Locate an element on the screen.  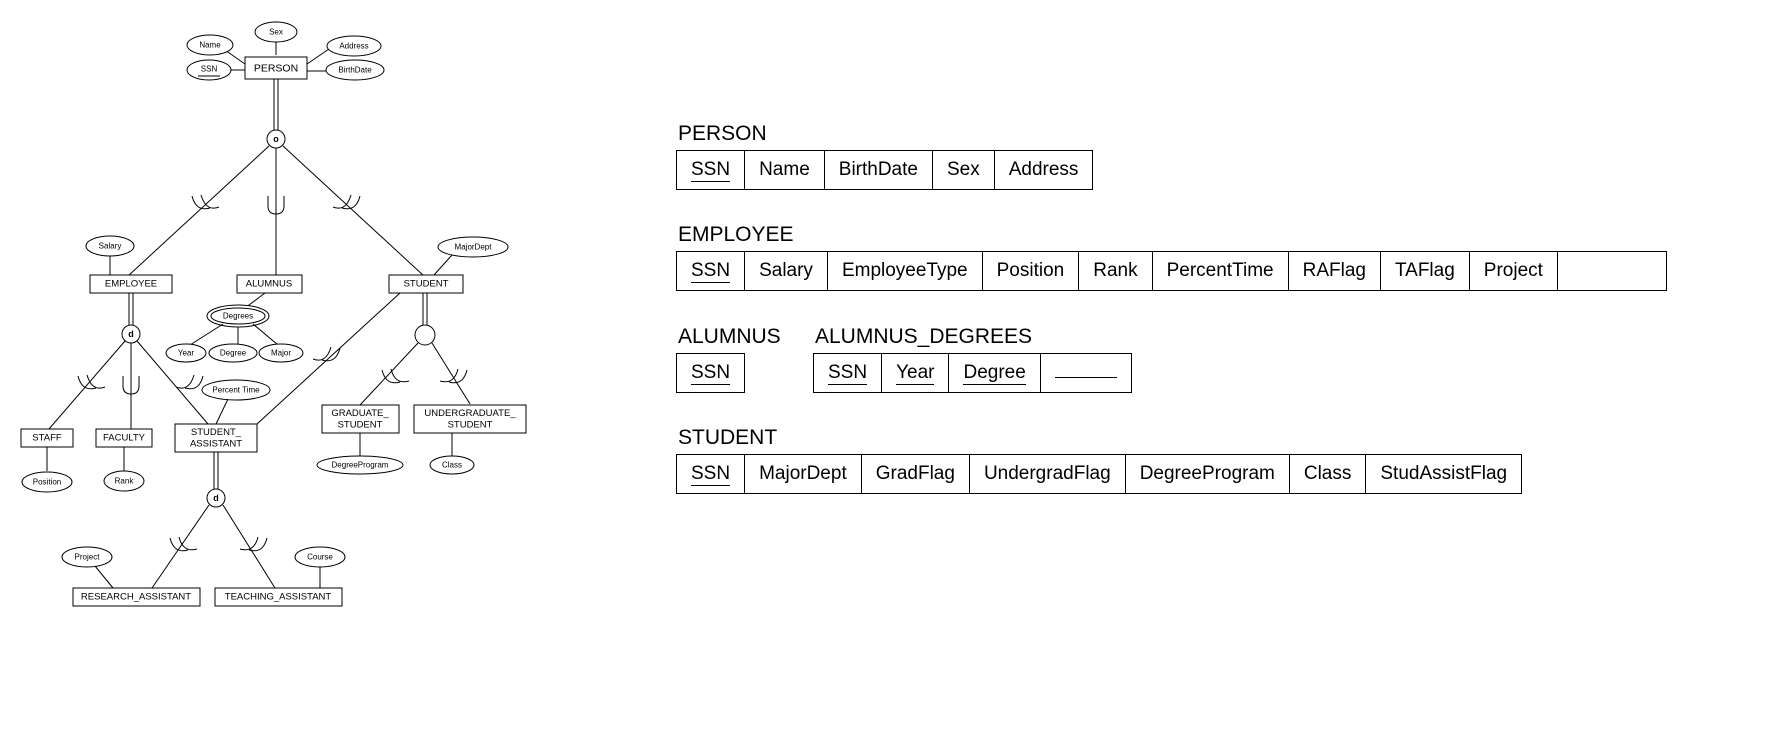
subset-symbol-ra is located at coordinates (188, 543).